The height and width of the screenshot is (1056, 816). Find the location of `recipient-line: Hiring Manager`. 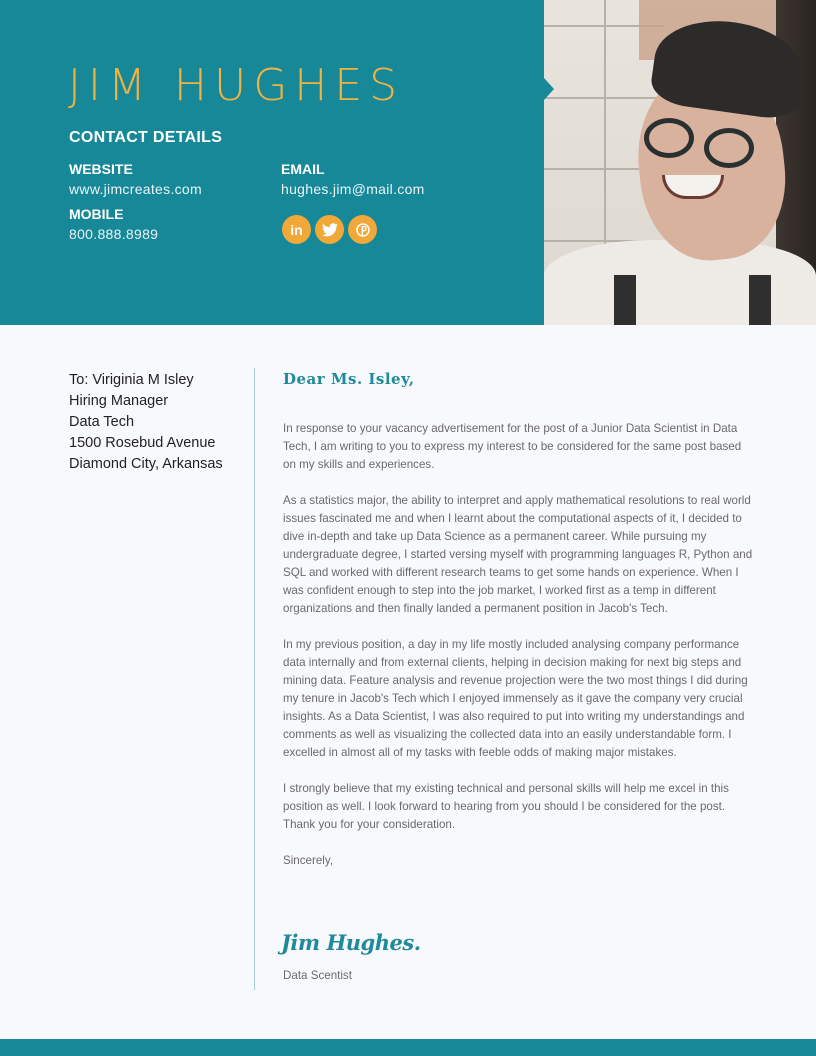

recipient-line: Hiring Manager is located at coordinates (119, 401).